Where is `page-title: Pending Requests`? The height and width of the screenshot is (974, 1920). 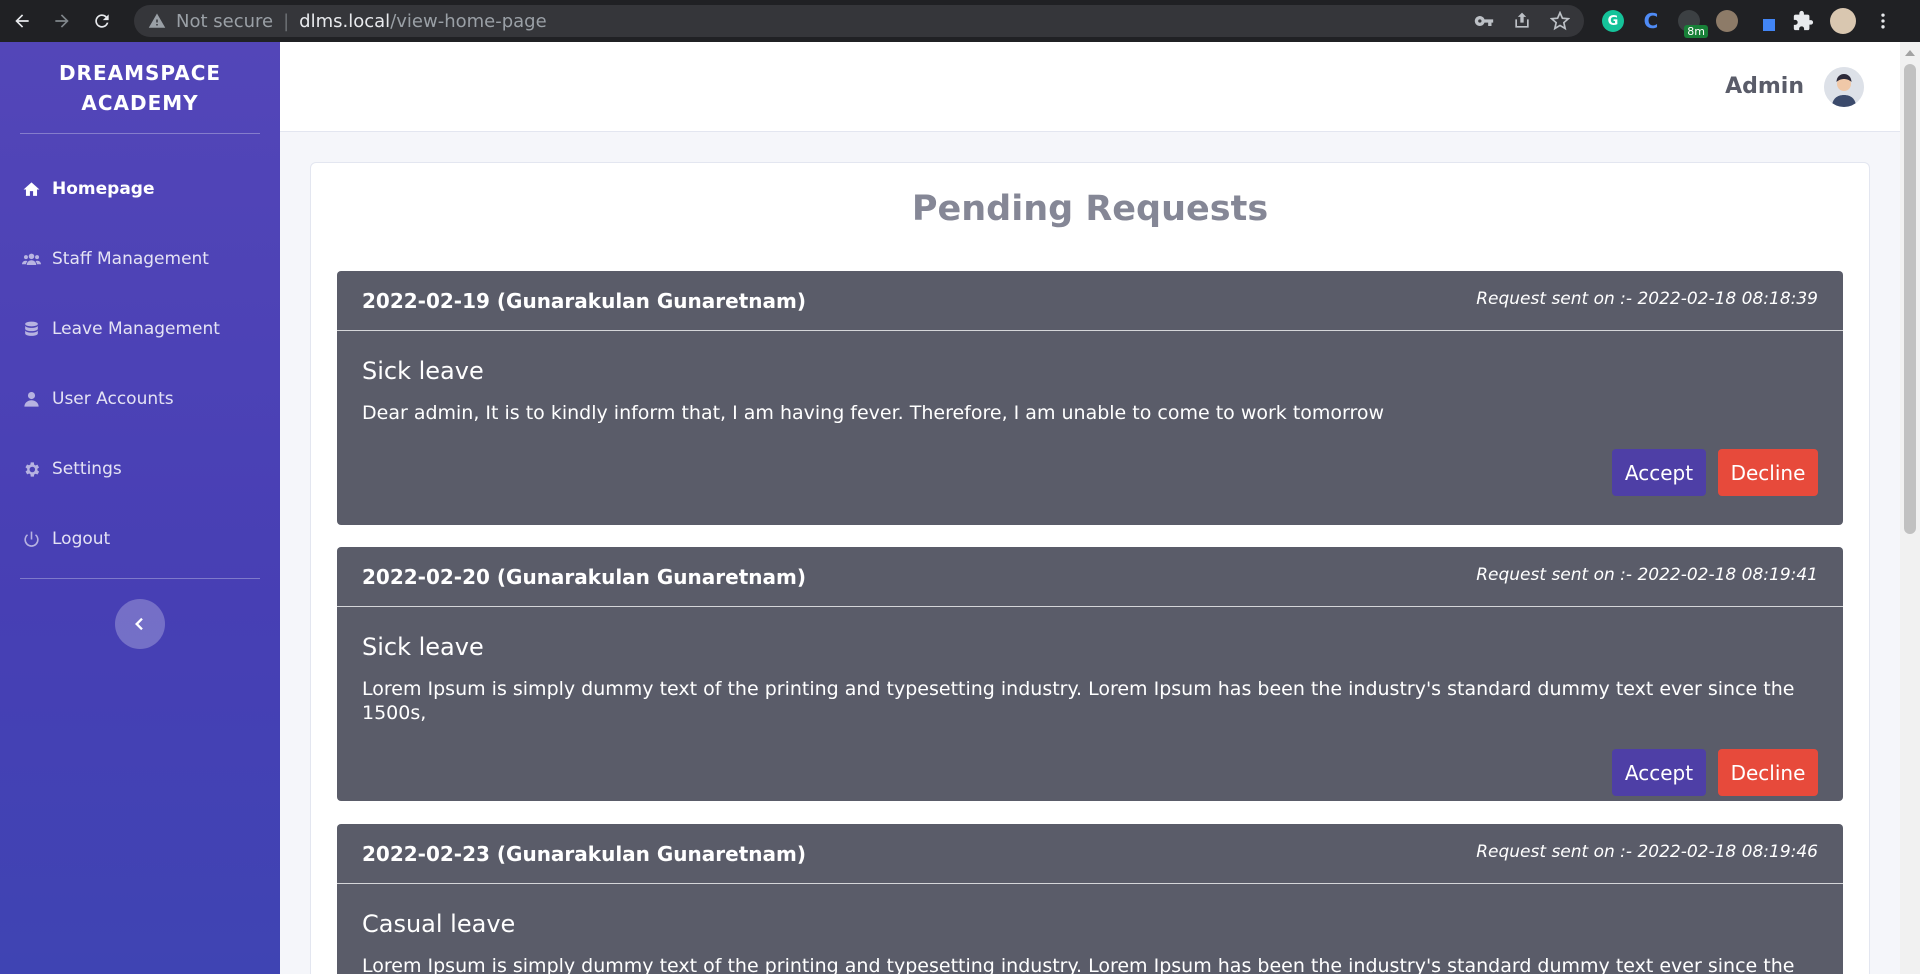 page-title: Pending Requests is located at coordinates (1090, 209).